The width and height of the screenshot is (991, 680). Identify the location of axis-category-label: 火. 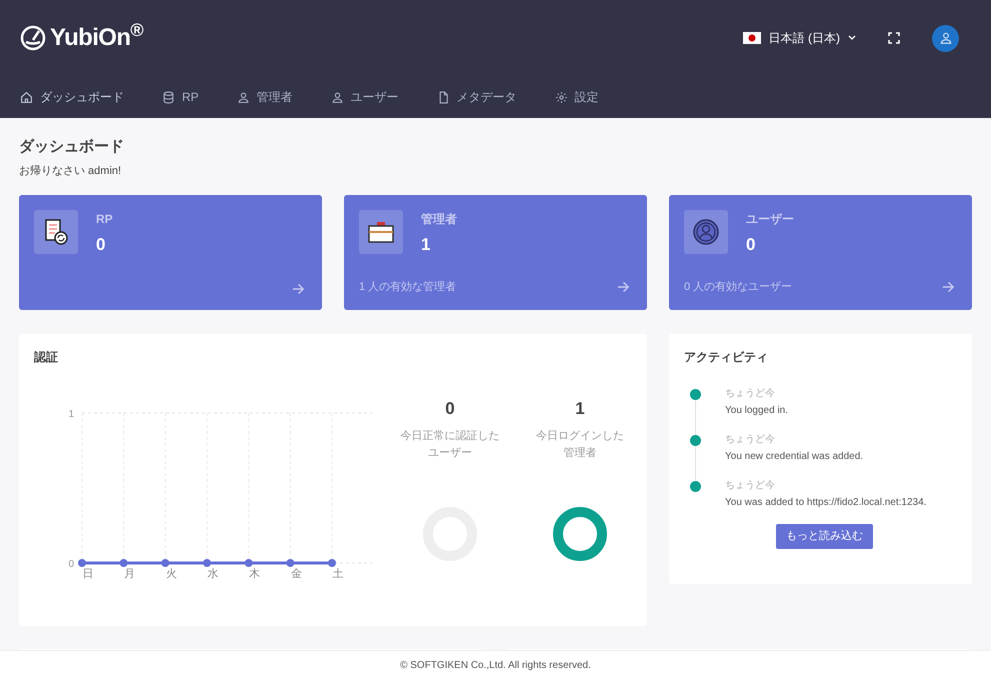
(171, 574).